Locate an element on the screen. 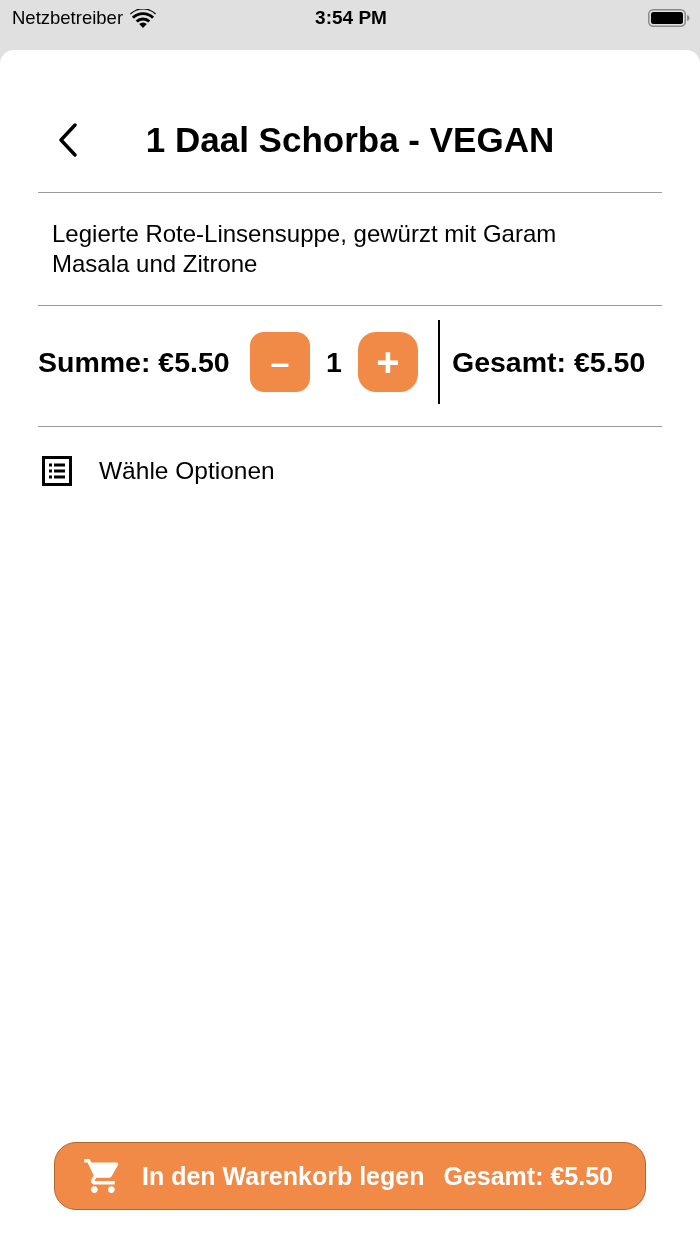  add-to-cart-button: In den Warenkorb legen Gesamt: €5.50 is located at coordinates (350, 1176).